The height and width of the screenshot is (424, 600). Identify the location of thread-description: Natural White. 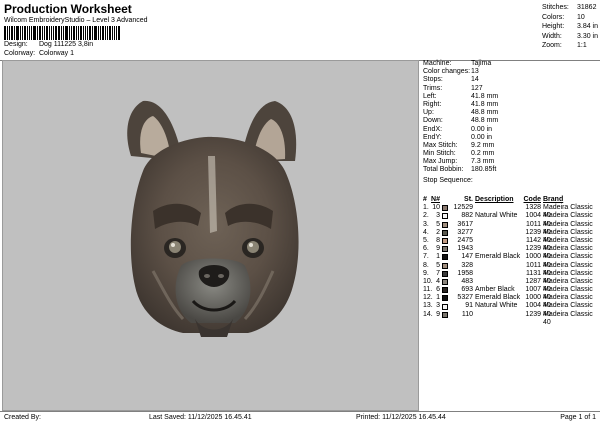
(496, 306).